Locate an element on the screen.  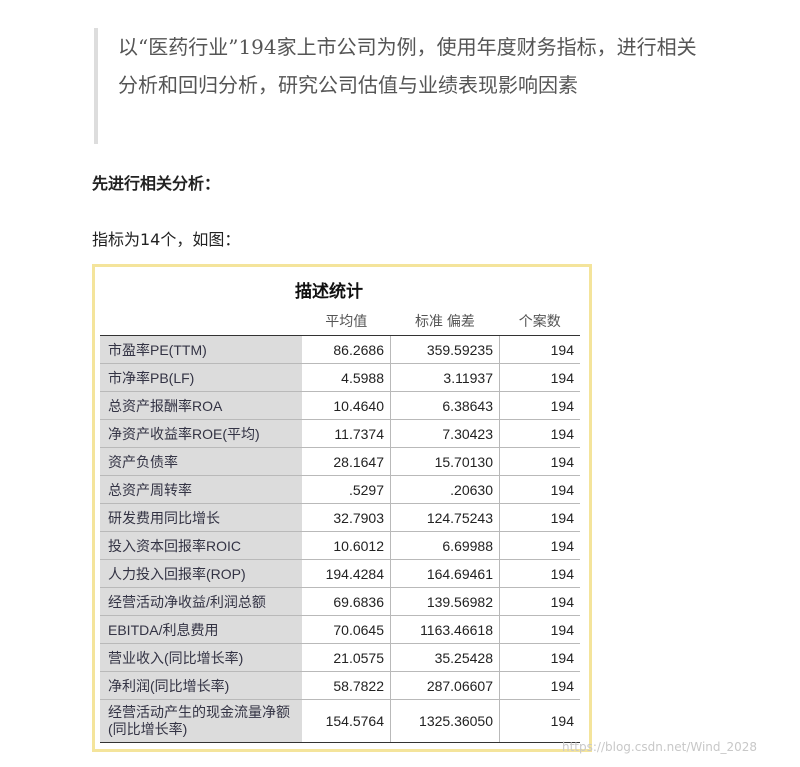
table-row: 人力投入回报率(ROP) 194.4284 164.69461 194 is located at coordinates (340, 573).